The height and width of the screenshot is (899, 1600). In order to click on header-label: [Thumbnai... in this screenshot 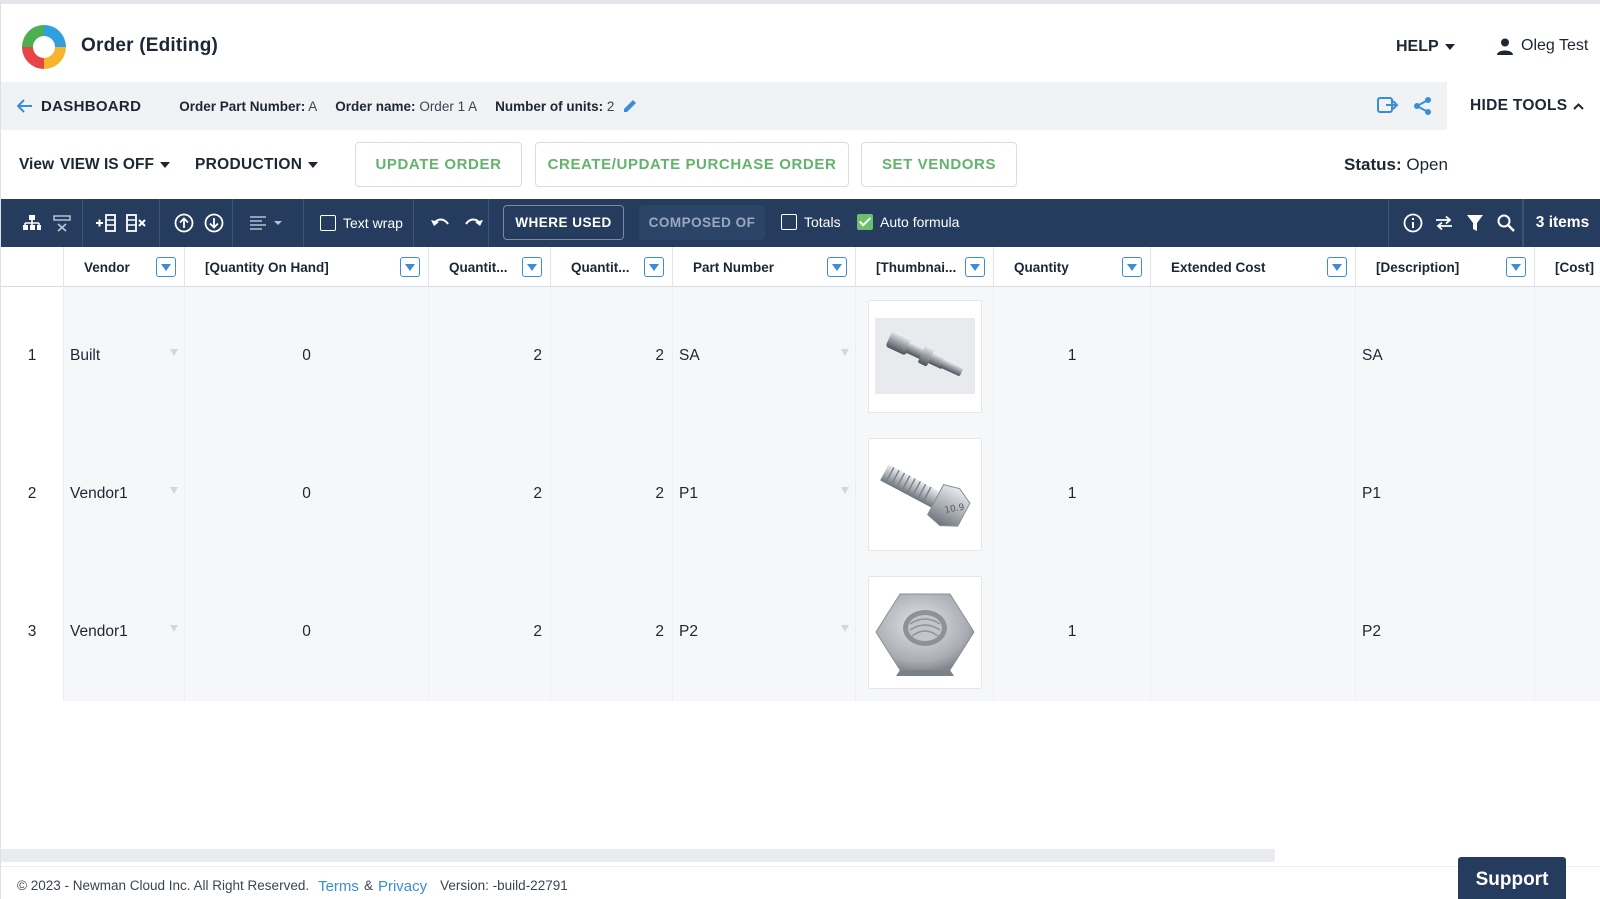, I will do `click(916, 267)`.